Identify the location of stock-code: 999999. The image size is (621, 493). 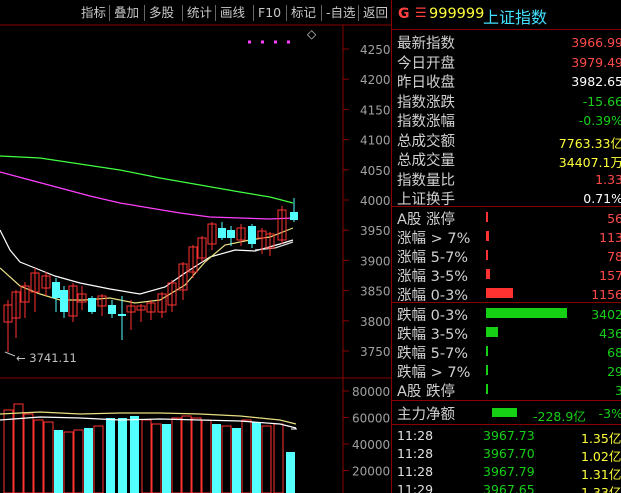
(457, 14).